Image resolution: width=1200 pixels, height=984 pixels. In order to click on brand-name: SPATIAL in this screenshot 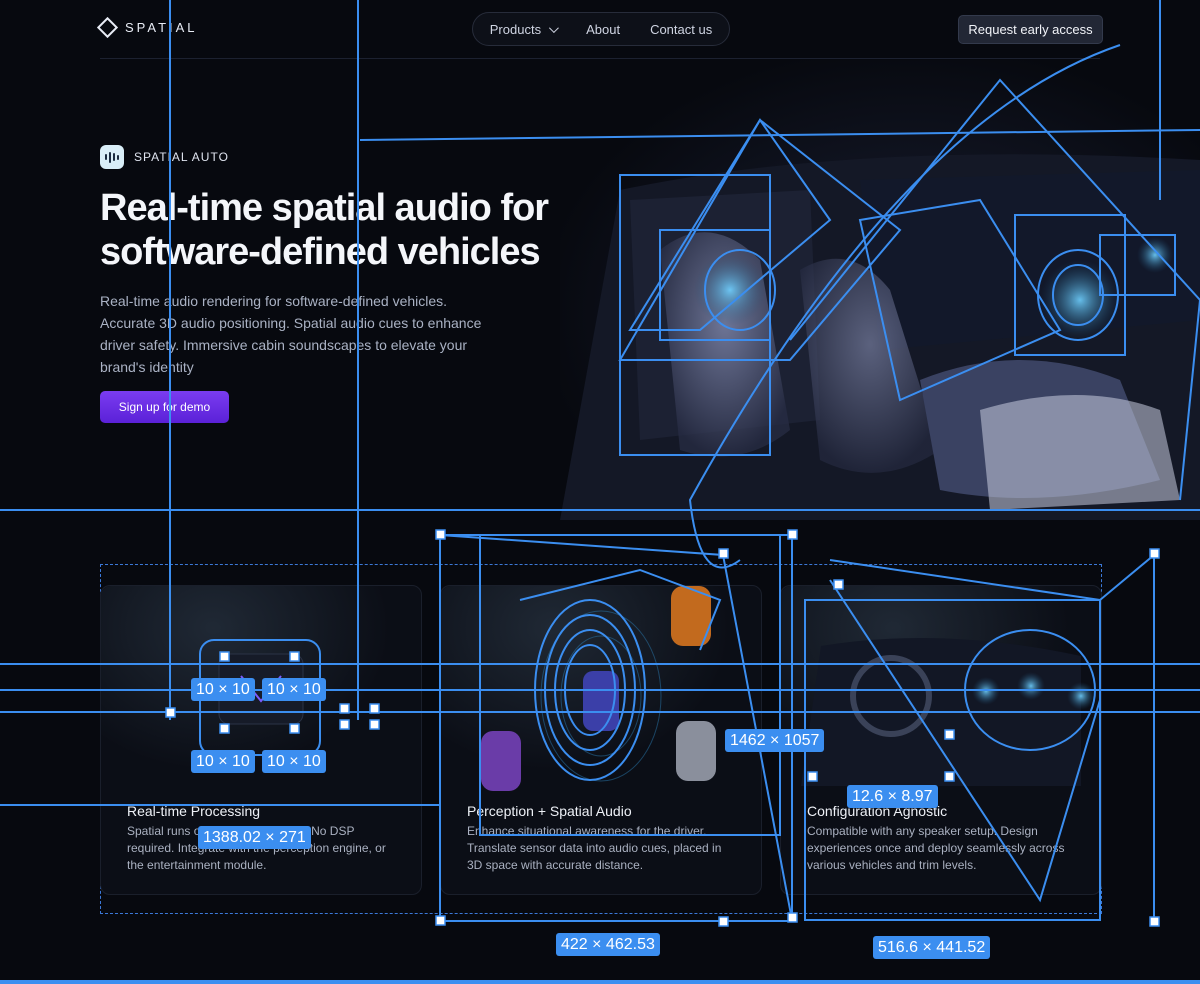, I will do `click(161, 27)`.